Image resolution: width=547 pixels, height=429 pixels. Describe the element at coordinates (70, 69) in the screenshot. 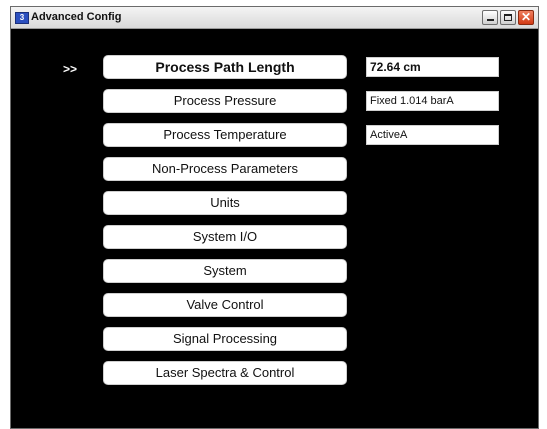

I see `selection-marker: >>` at that location.